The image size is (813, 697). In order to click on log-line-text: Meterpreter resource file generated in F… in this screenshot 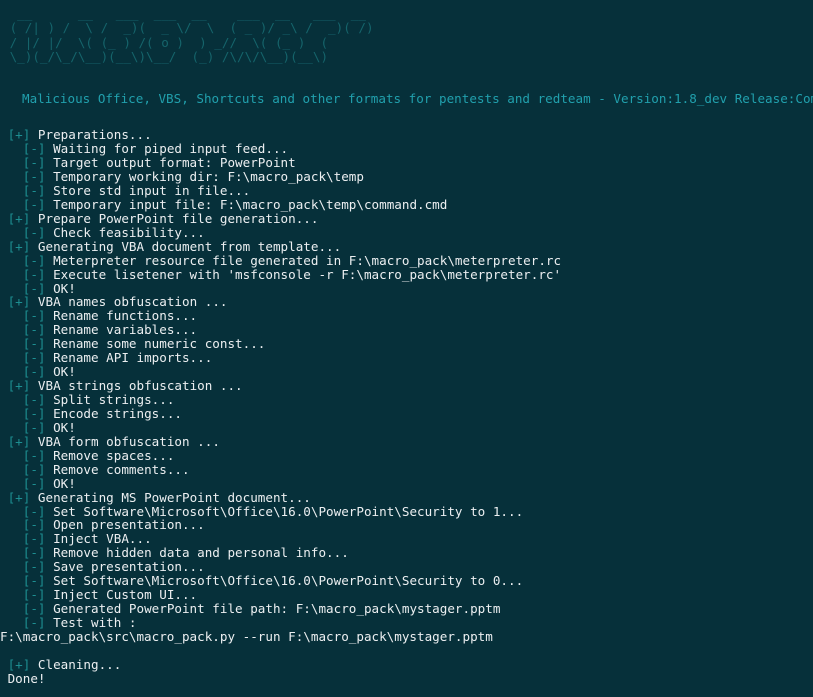, I will do `click(303, 260)`.